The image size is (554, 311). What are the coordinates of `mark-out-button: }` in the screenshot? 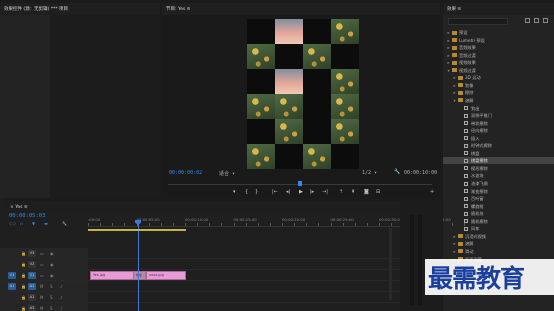 It's located at (256, 192).